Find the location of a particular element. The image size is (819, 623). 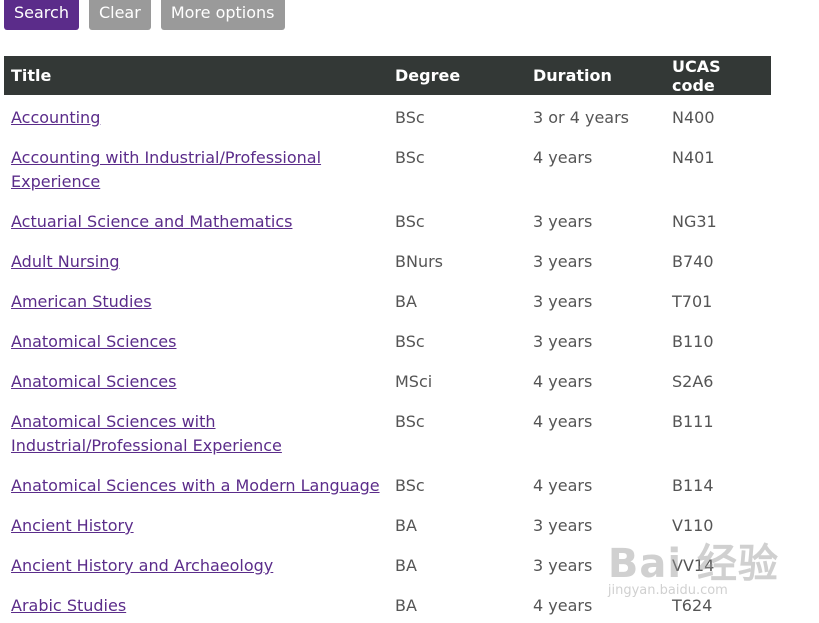

ucas-cell: B114 is located at coordinates (718, 483).